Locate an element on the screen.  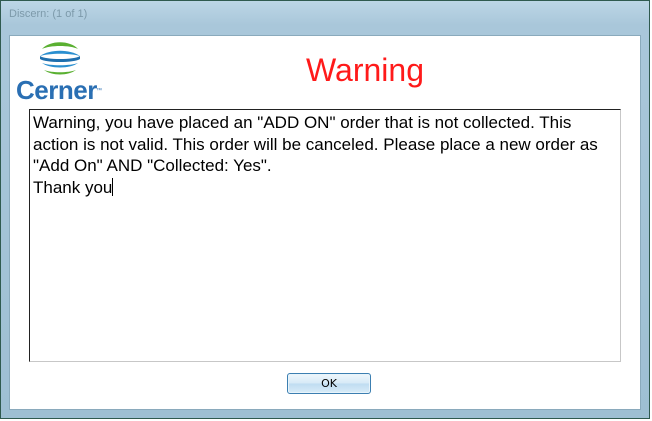
cerner-wordmark: Cerner is located at coordinates (56, 90).